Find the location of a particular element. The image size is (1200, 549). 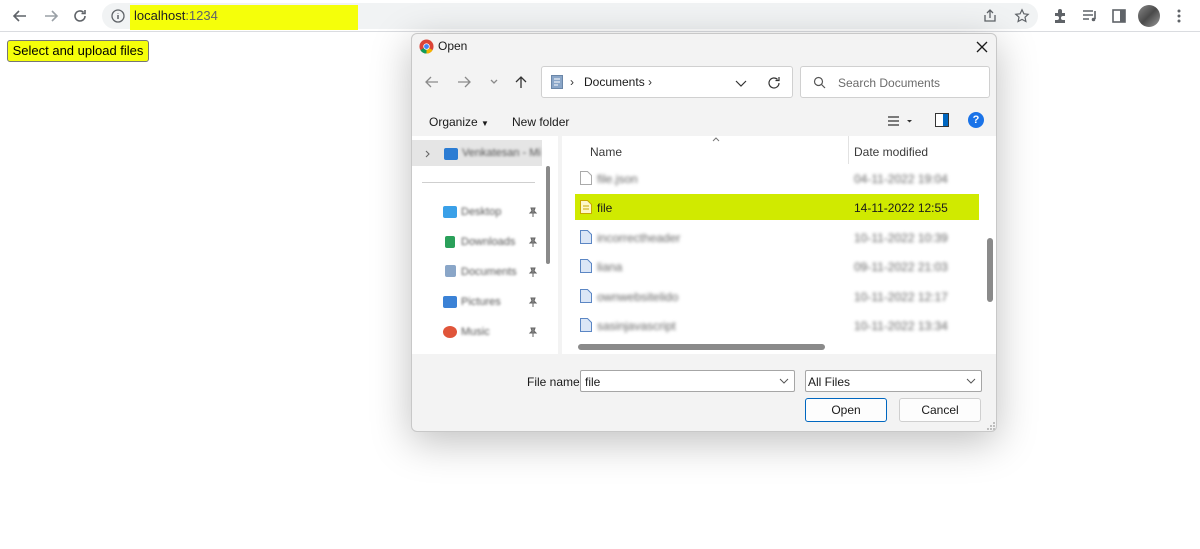

url-text: localhost:1234 is located at coordinates (176, 15).